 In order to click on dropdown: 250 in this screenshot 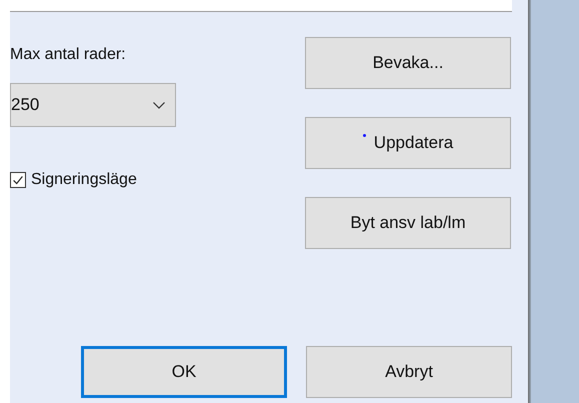, I will do `click(93, 105)`.